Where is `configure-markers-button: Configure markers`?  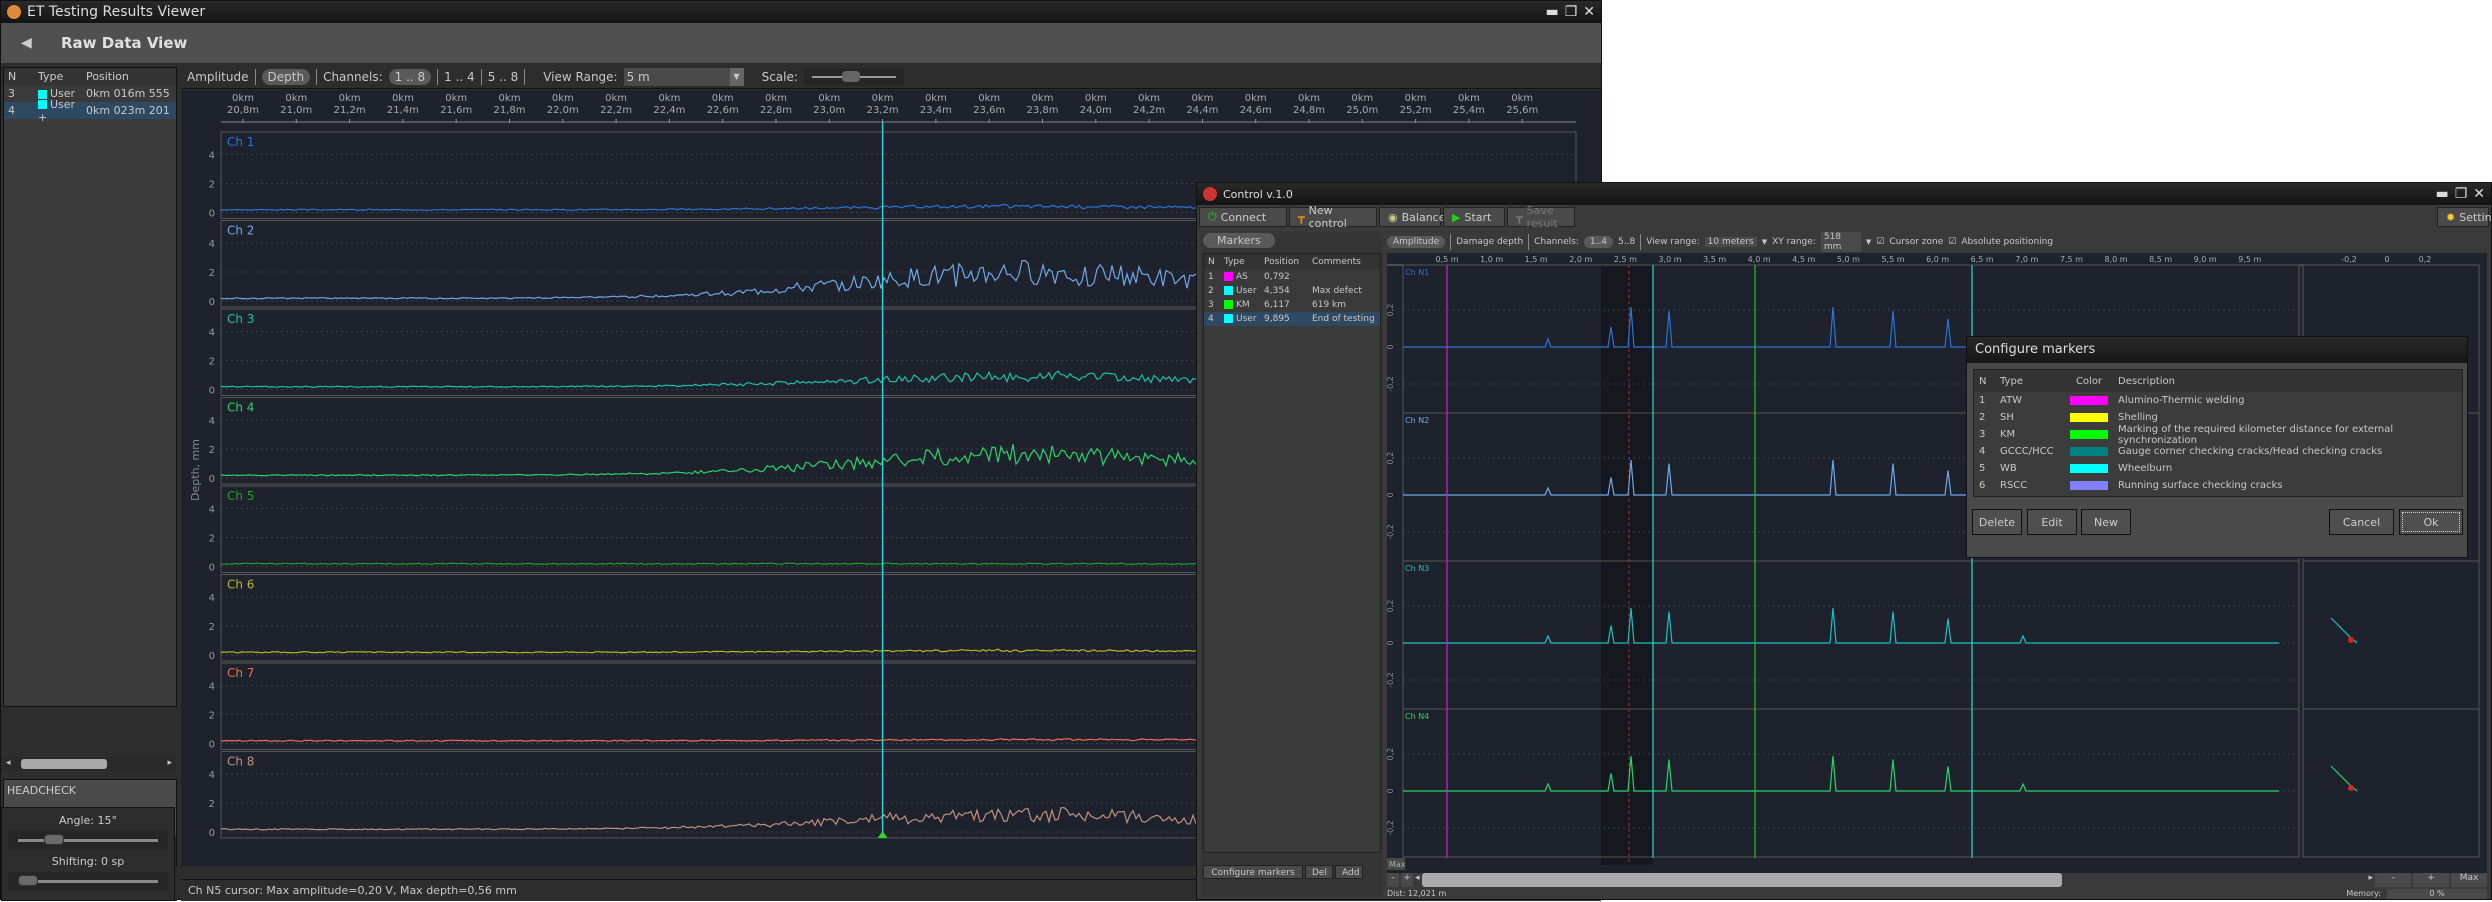 configure-markers-button: Configure markers is located at coordinates (1253, 872).